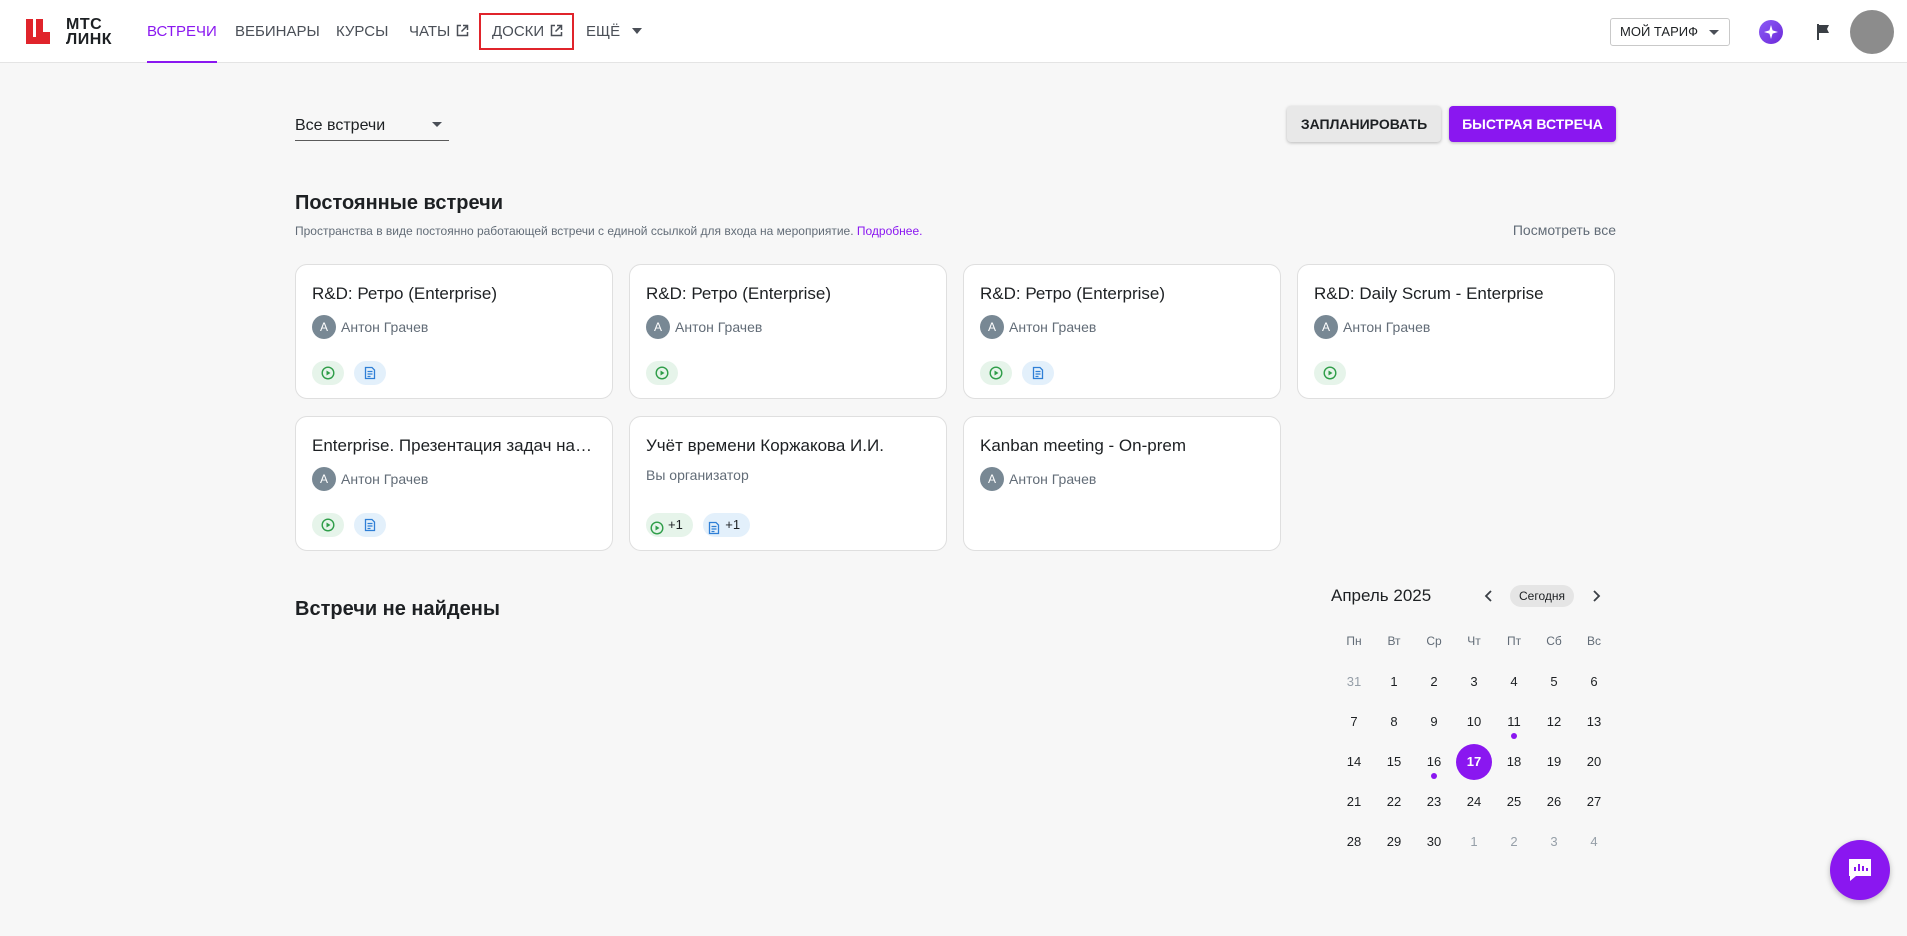 This screenshot has height=936, width=1907. I want to click on calendar-day: 21, so click(1354, 802).